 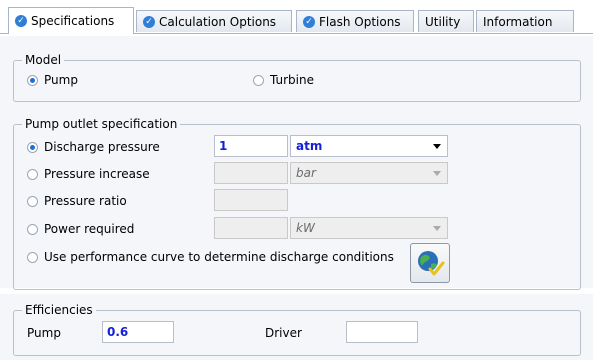 I want to click on tab-information: Information, so click(x=525, y=21).